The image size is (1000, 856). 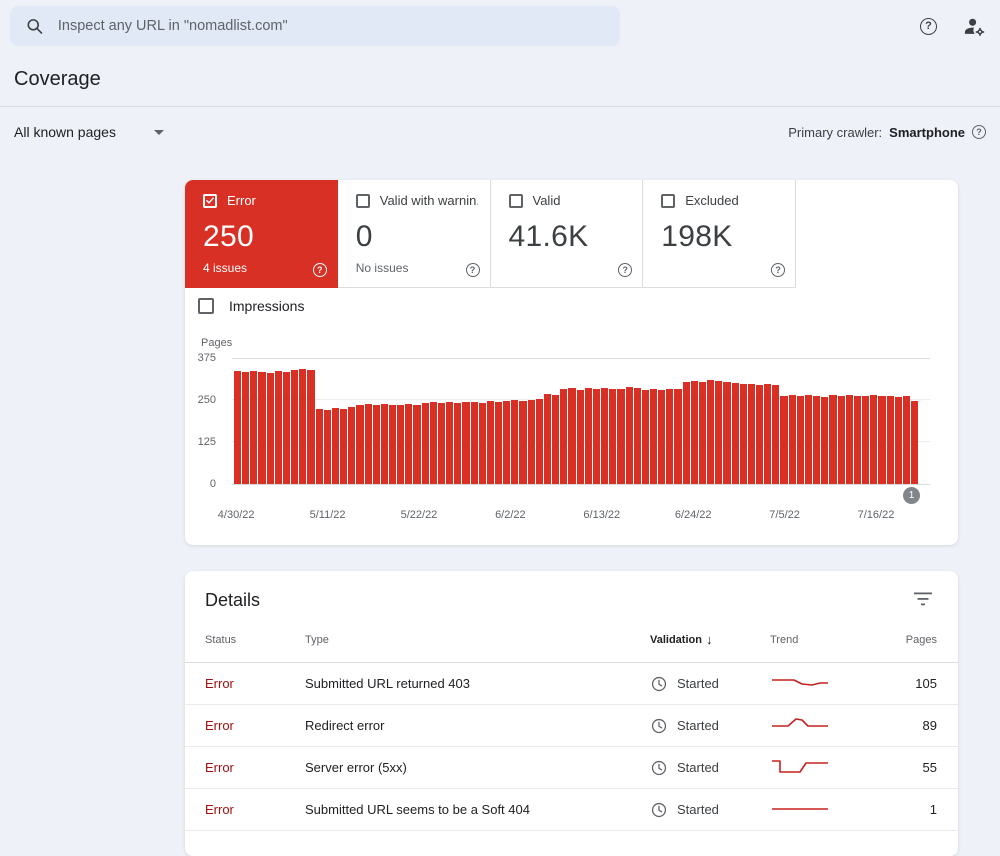 What do you see at coordinates (567, 234) in the screenshot?
I see `status-card-valid: Valid 41.6K ?` at bounding box center [567, 234].